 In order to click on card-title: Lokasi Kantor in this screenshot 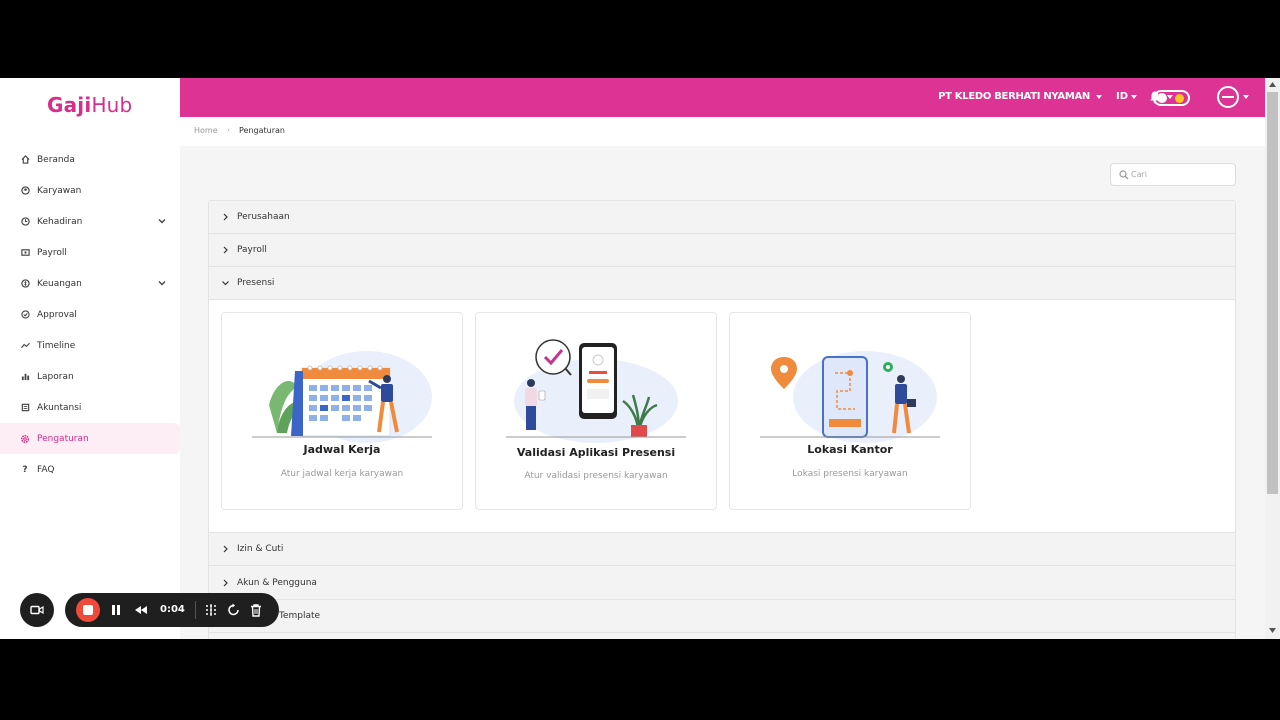, I will do `click(850, 449)`.